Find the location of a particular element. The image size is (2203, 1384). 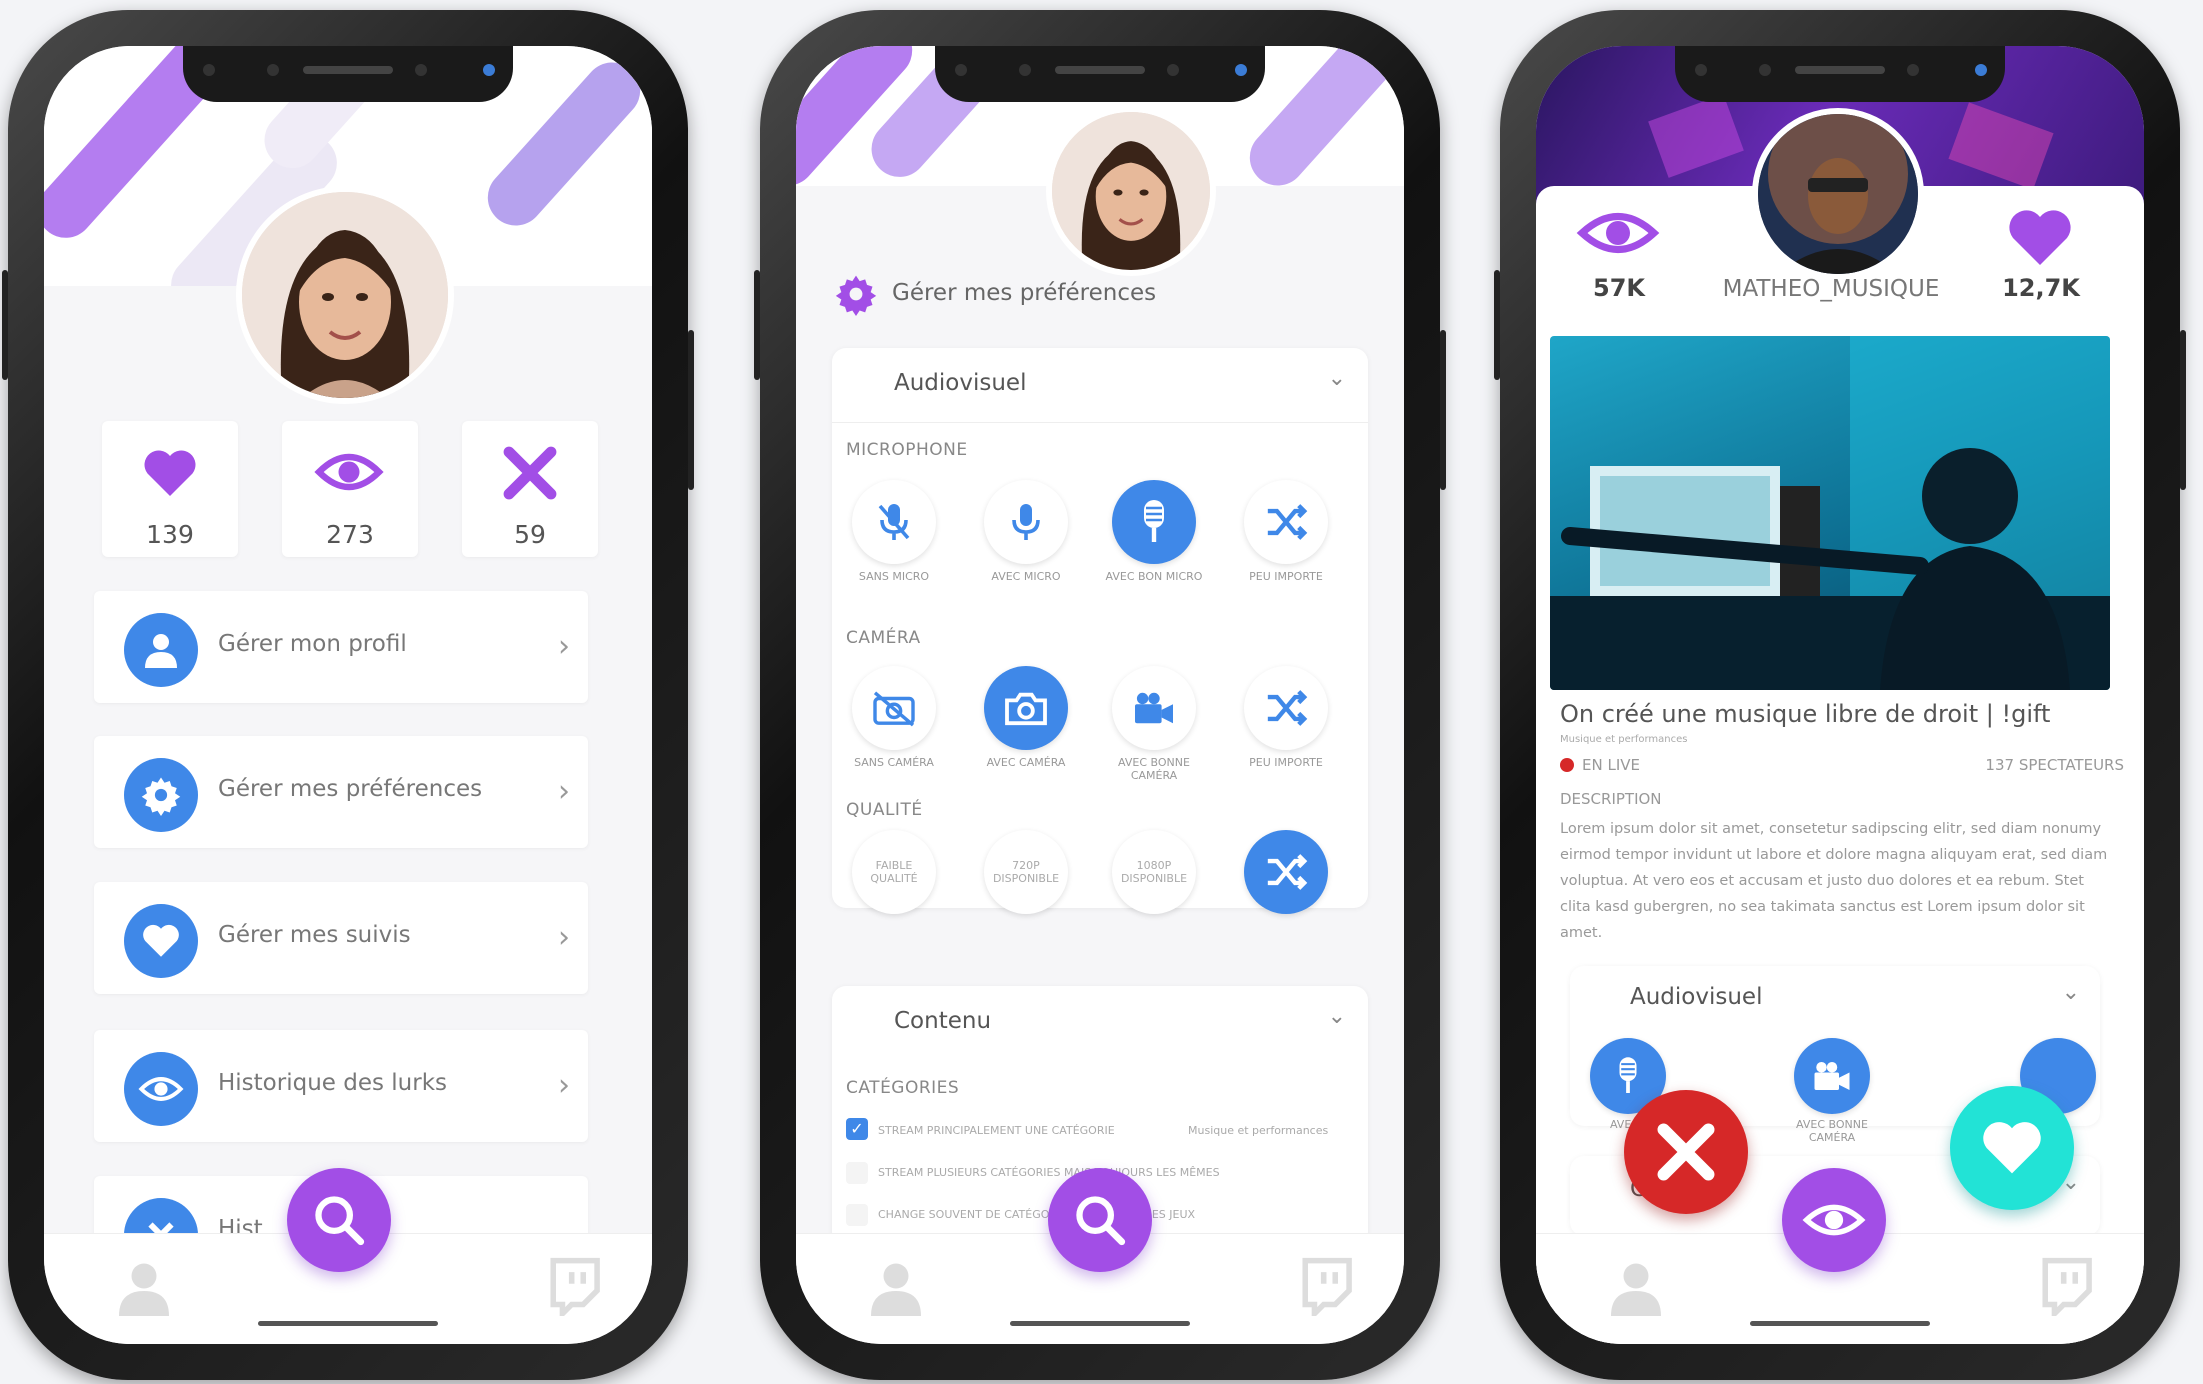

skips-stat: 59 is located at coordinates (530, 489).